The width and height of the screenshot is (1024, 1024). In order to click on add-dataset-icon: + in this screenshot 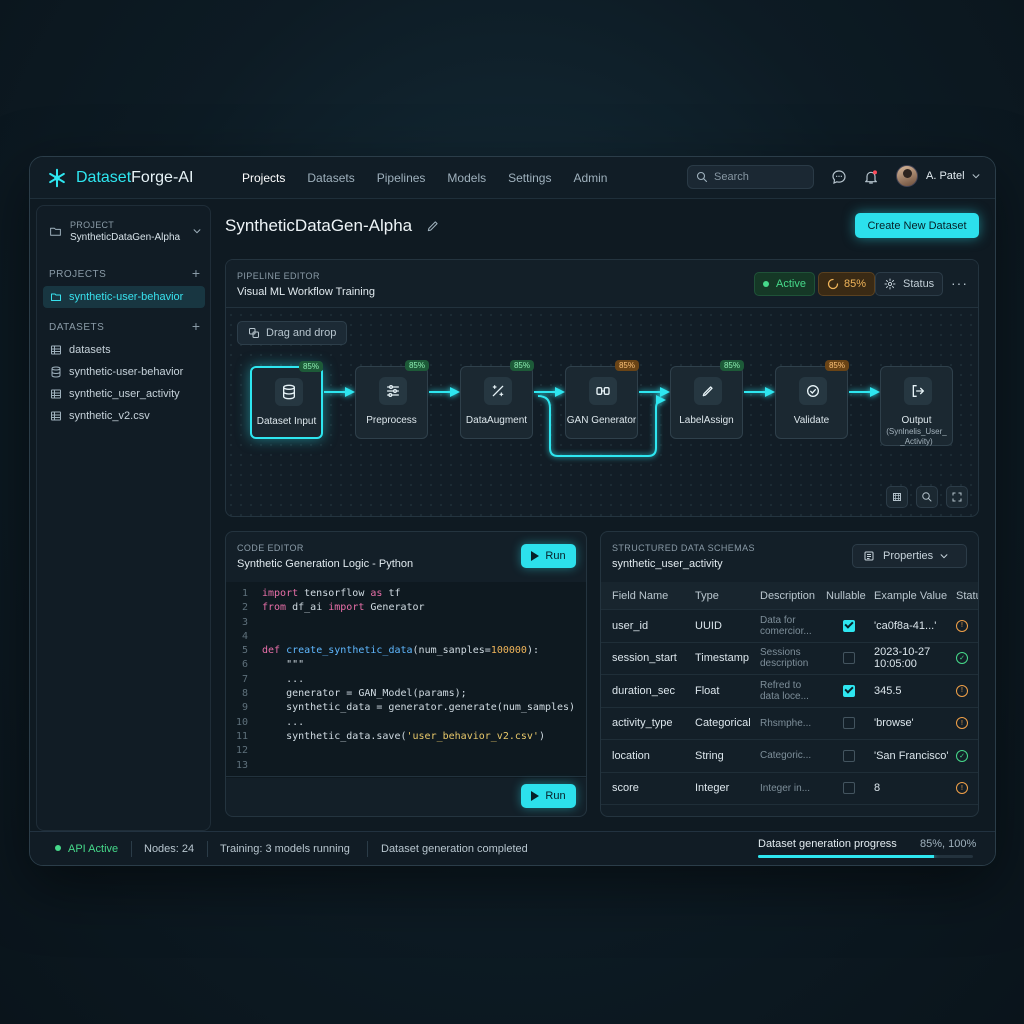, I will do `click(196, 326)`.